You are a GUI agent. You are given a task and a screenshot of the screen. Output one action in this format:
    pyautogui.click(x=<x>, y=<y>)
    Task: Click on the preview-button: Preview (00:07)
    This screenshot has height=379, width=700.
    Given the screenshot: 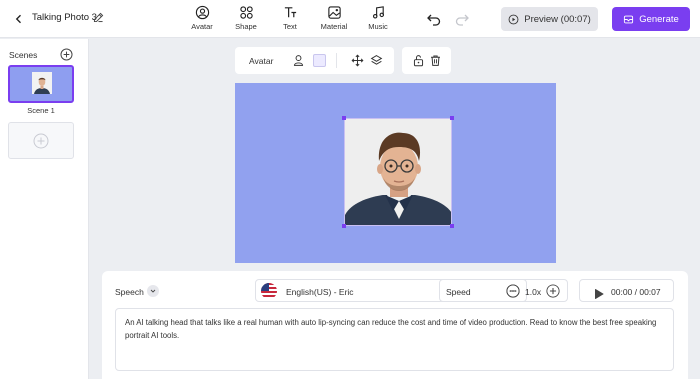 What is the action you would take?
    pyautogui.click(x=549, y=19)
    